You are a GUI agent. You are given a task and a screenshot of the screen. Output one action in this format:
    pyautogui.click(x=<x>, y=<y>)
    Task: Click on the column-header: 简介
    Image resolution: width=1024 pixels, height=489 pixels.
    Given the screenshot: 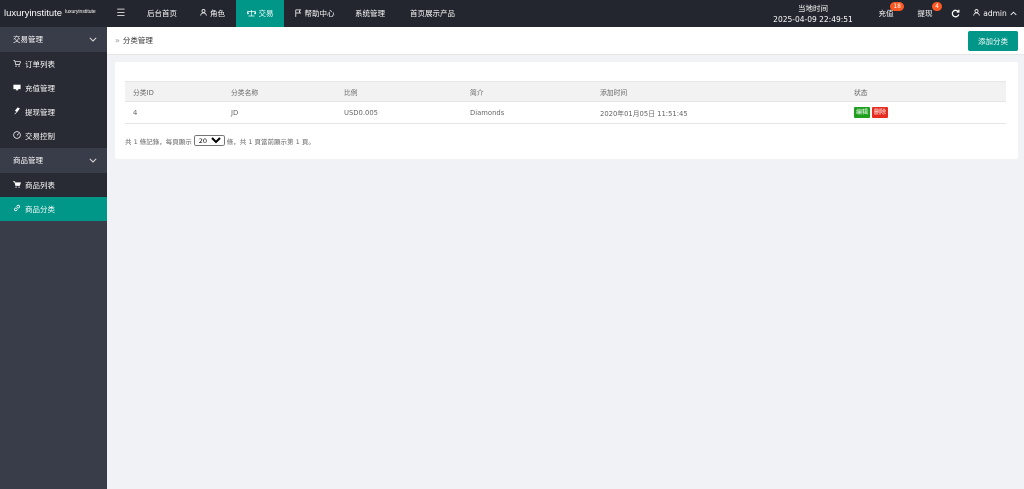 What is the action you would take?
    pyautogui.click(x=527, y=91)
    